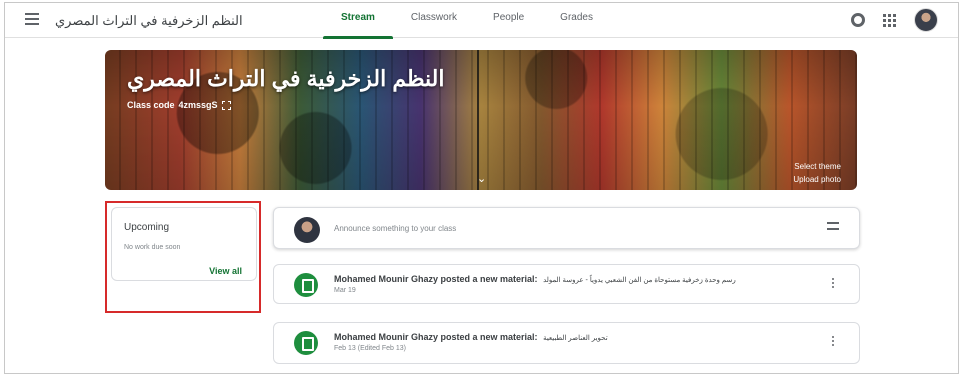 This screenshot has height=376, width=963. I want to click on class-title: النظم الزخرفية في التراث المصري, so click(149, 21).